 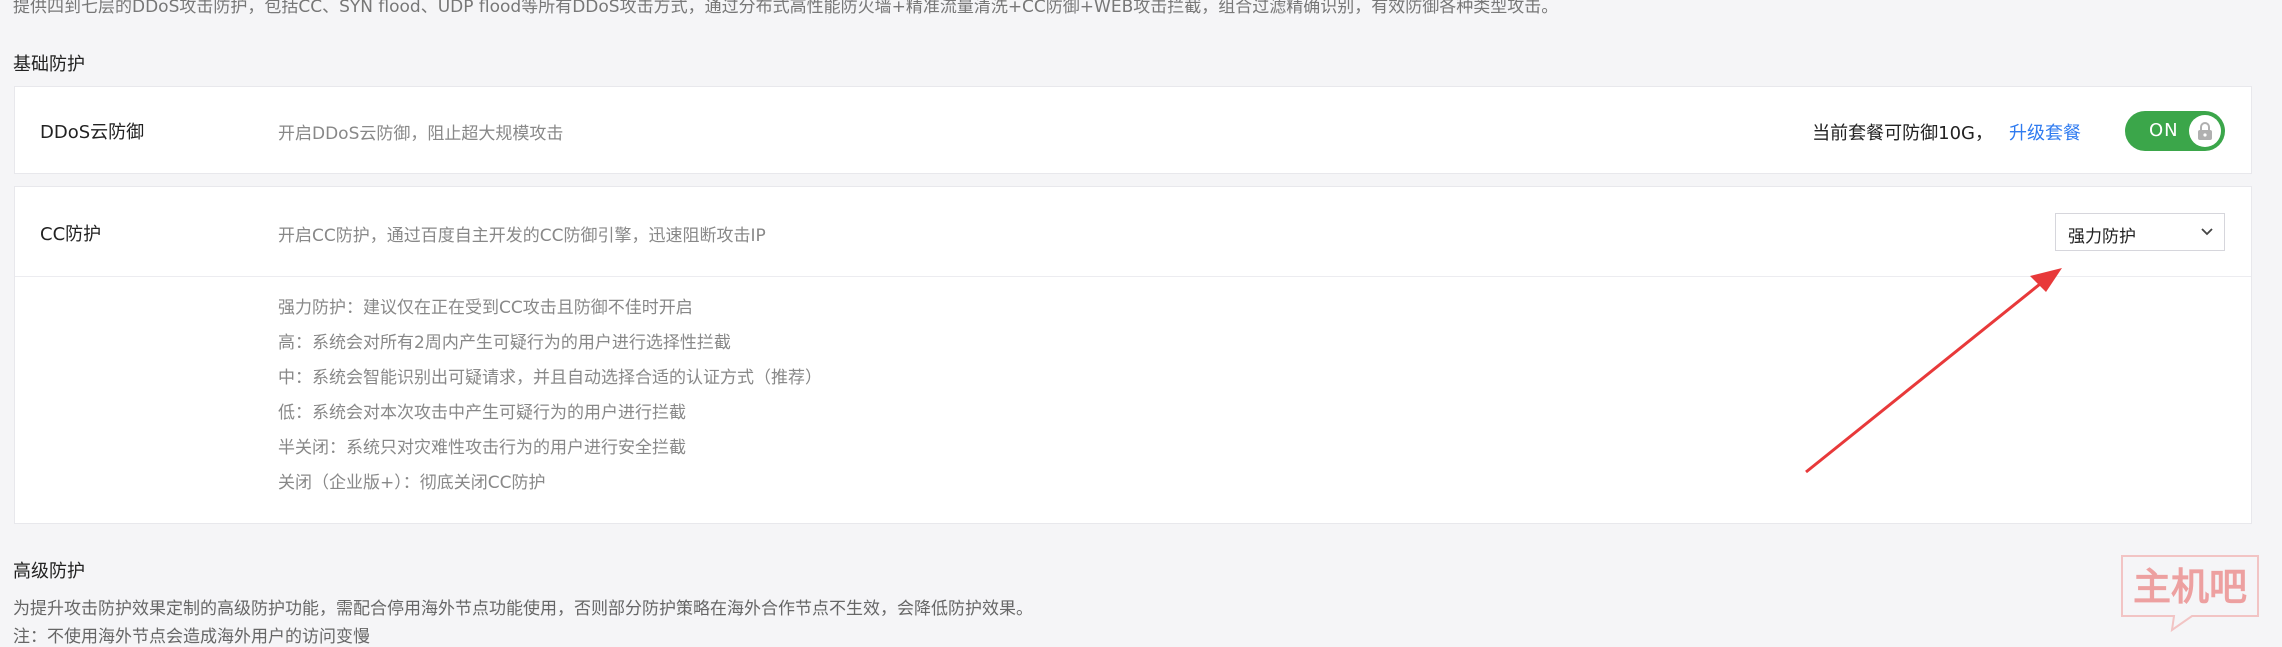 I want to click on cc-label: CC防护, so click(x=71, y=234).